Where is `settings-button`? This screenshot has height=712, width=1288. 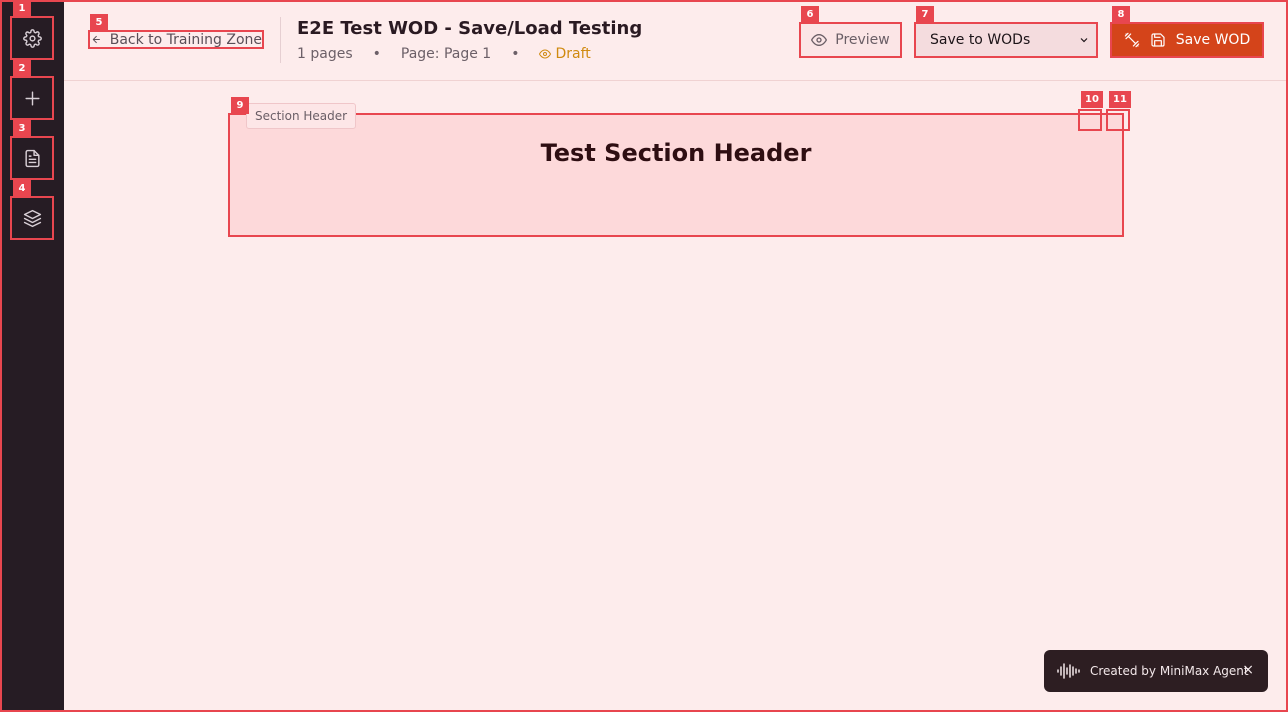
settings-button is located at coordinates (32, 38).